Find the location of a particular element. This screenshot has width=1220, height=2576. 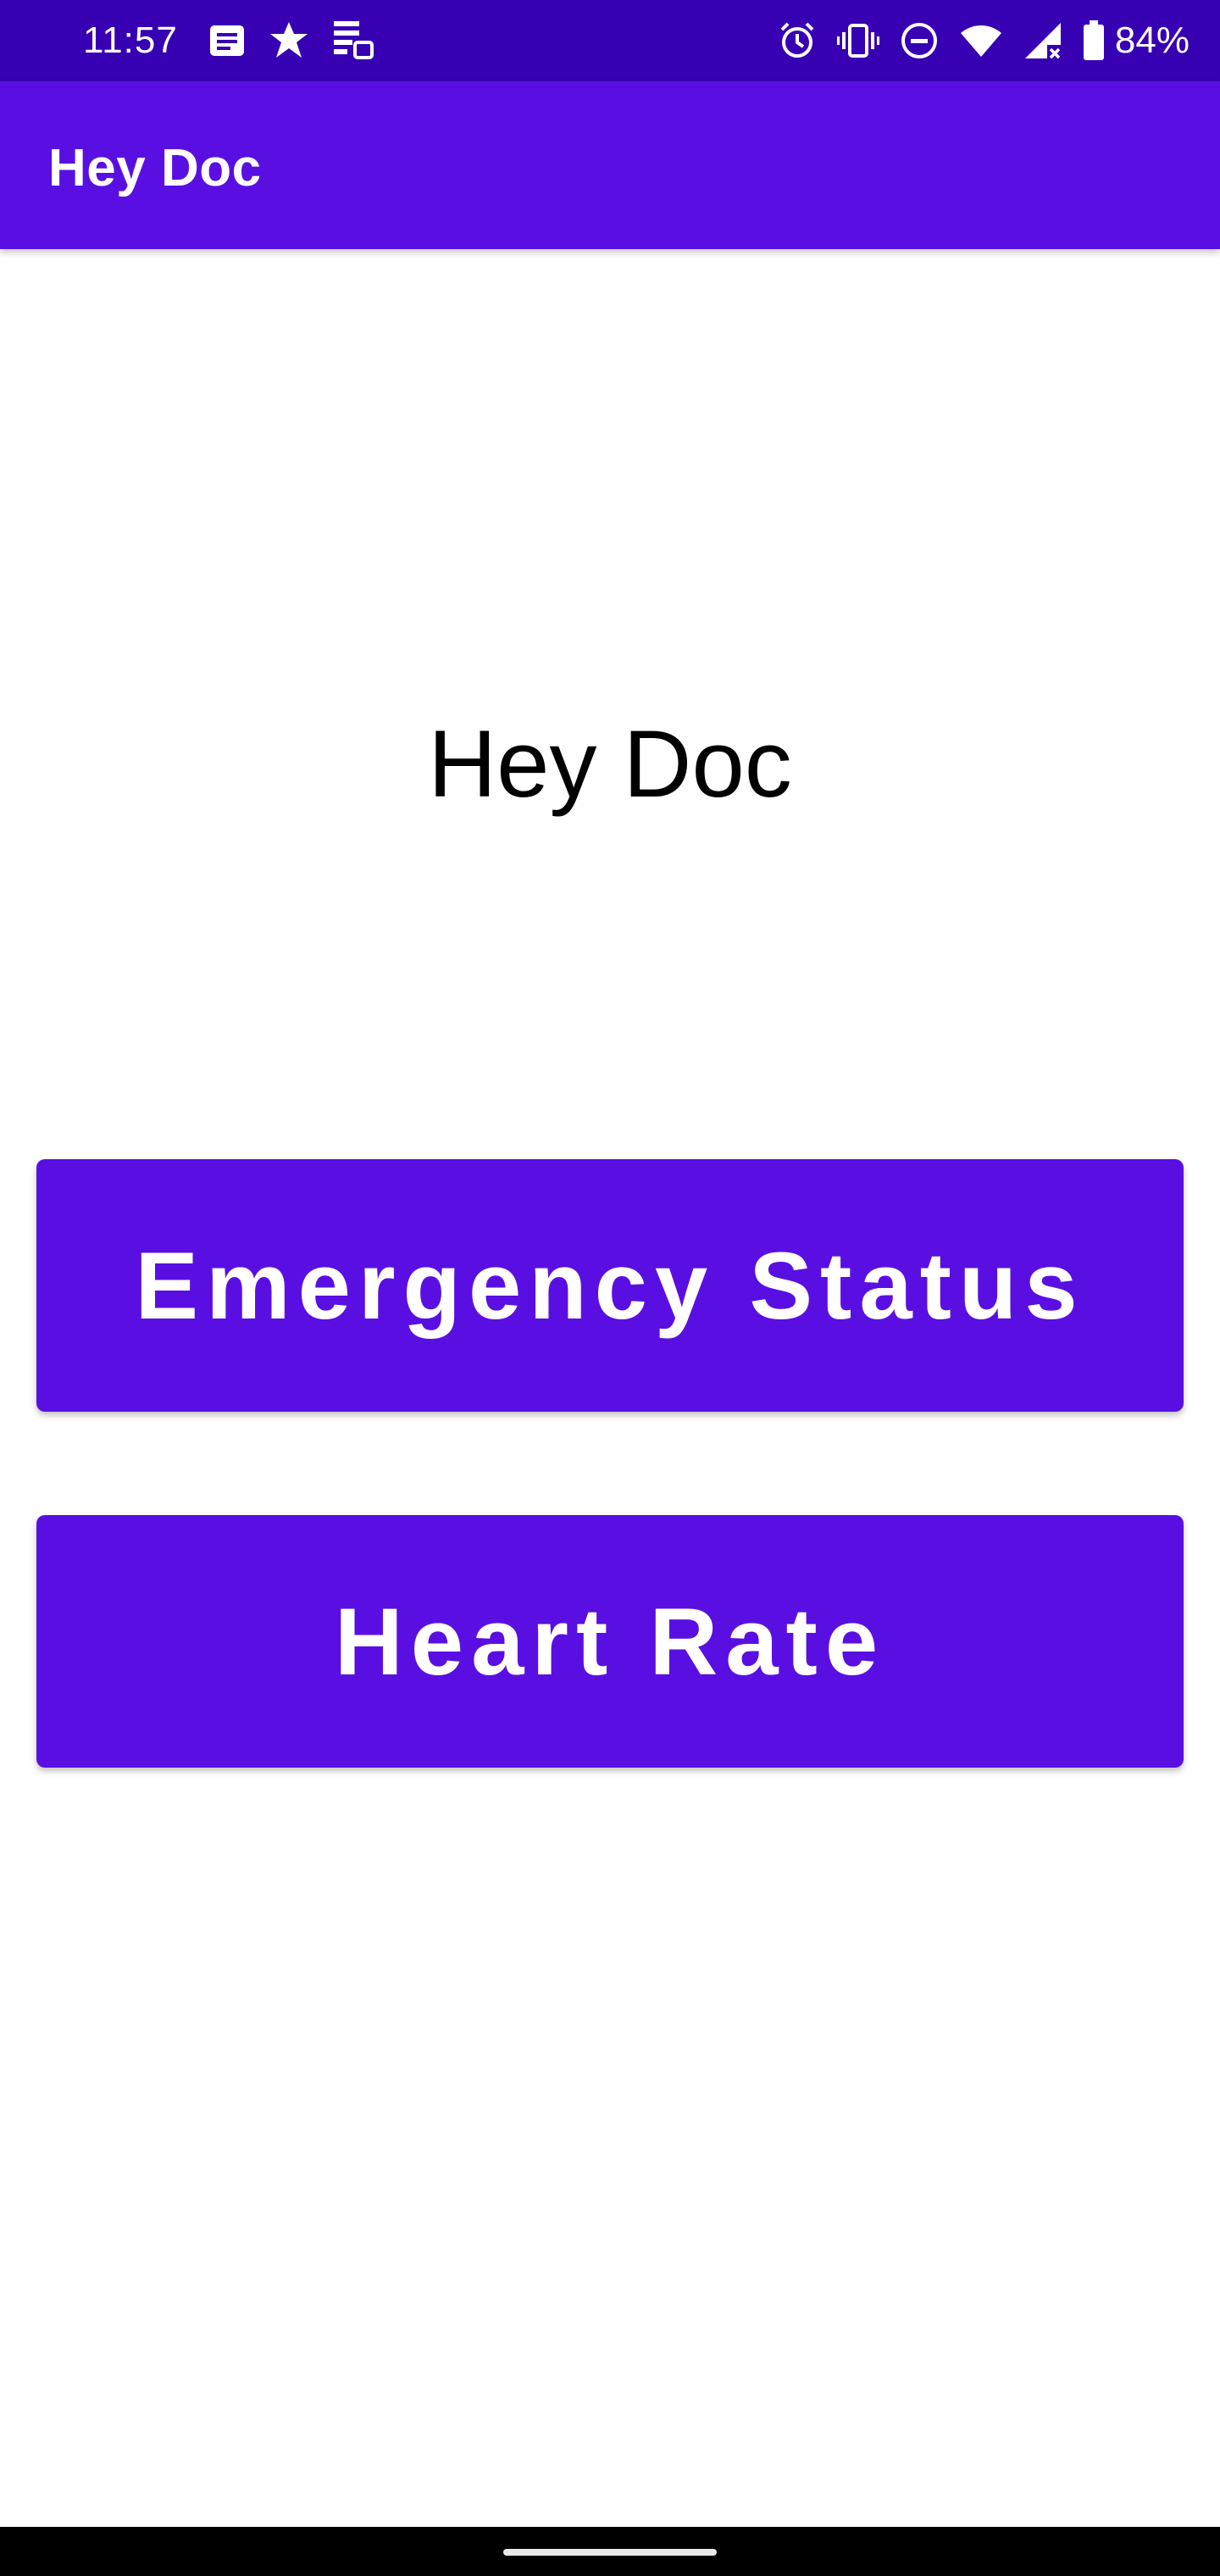

battery-percent: 84% is located at coordinates (1152, 40).